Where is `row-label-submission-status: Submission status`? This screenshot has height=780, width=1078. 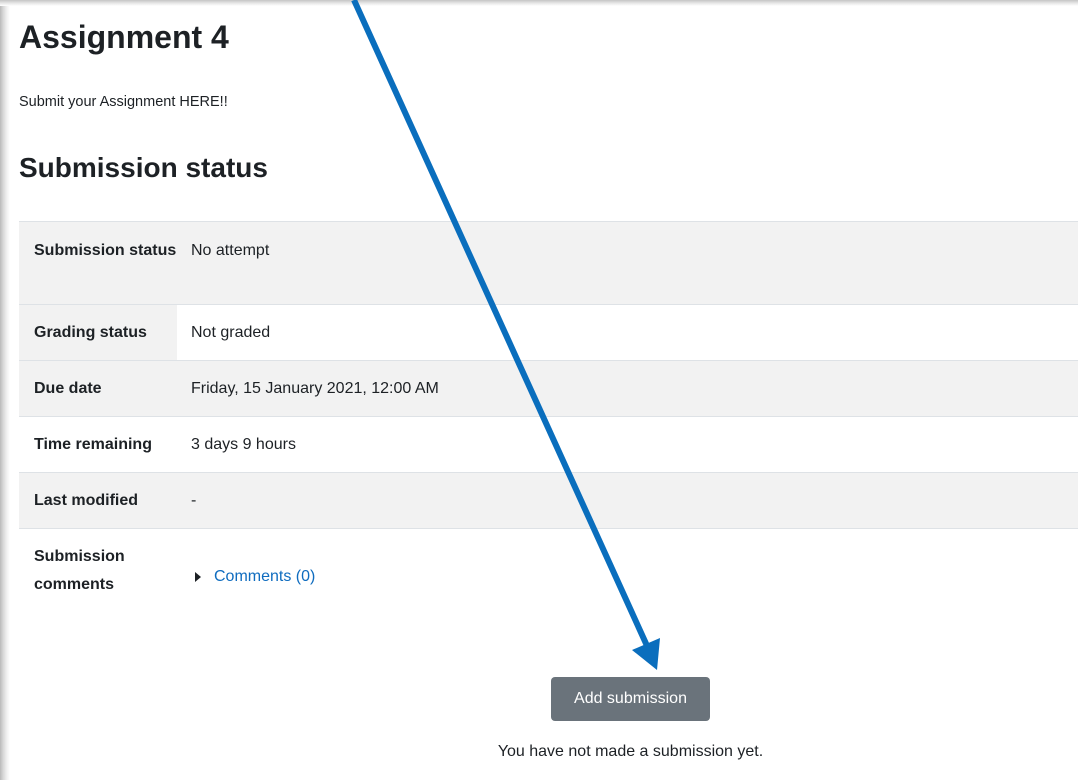 row-label-submission-status: Submission status is located at coordinates (98, 263).